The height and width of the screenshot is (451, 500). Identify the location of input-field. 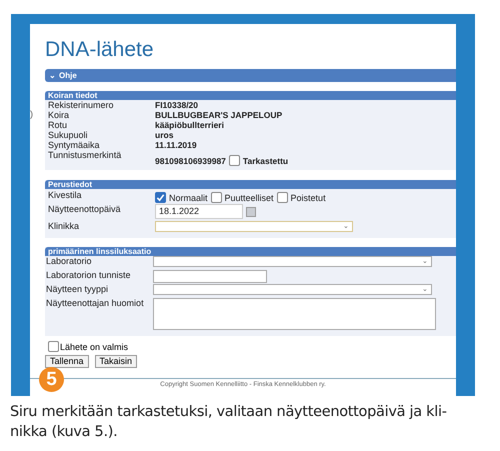
(210, 276).